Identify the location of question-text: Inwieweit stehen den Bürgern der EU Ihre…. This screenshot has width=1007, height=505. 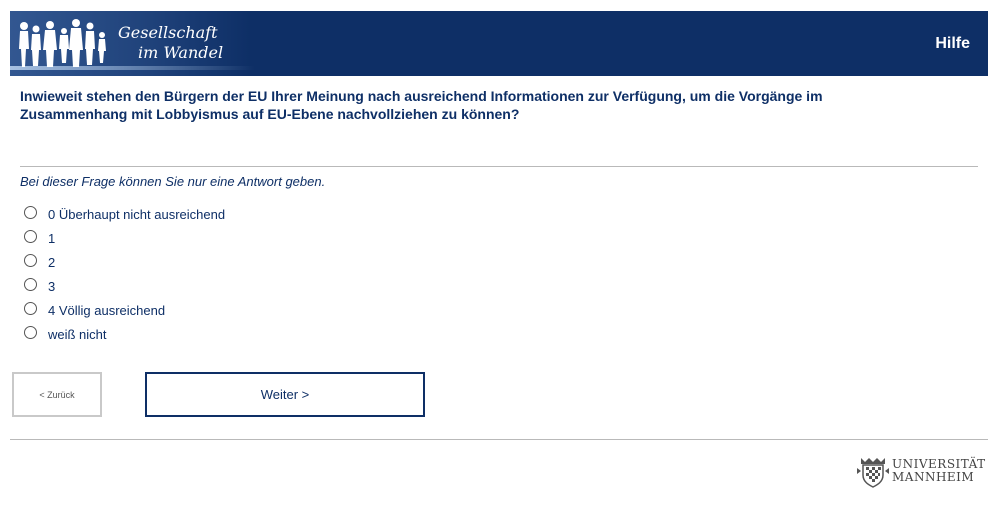
(421, 105).